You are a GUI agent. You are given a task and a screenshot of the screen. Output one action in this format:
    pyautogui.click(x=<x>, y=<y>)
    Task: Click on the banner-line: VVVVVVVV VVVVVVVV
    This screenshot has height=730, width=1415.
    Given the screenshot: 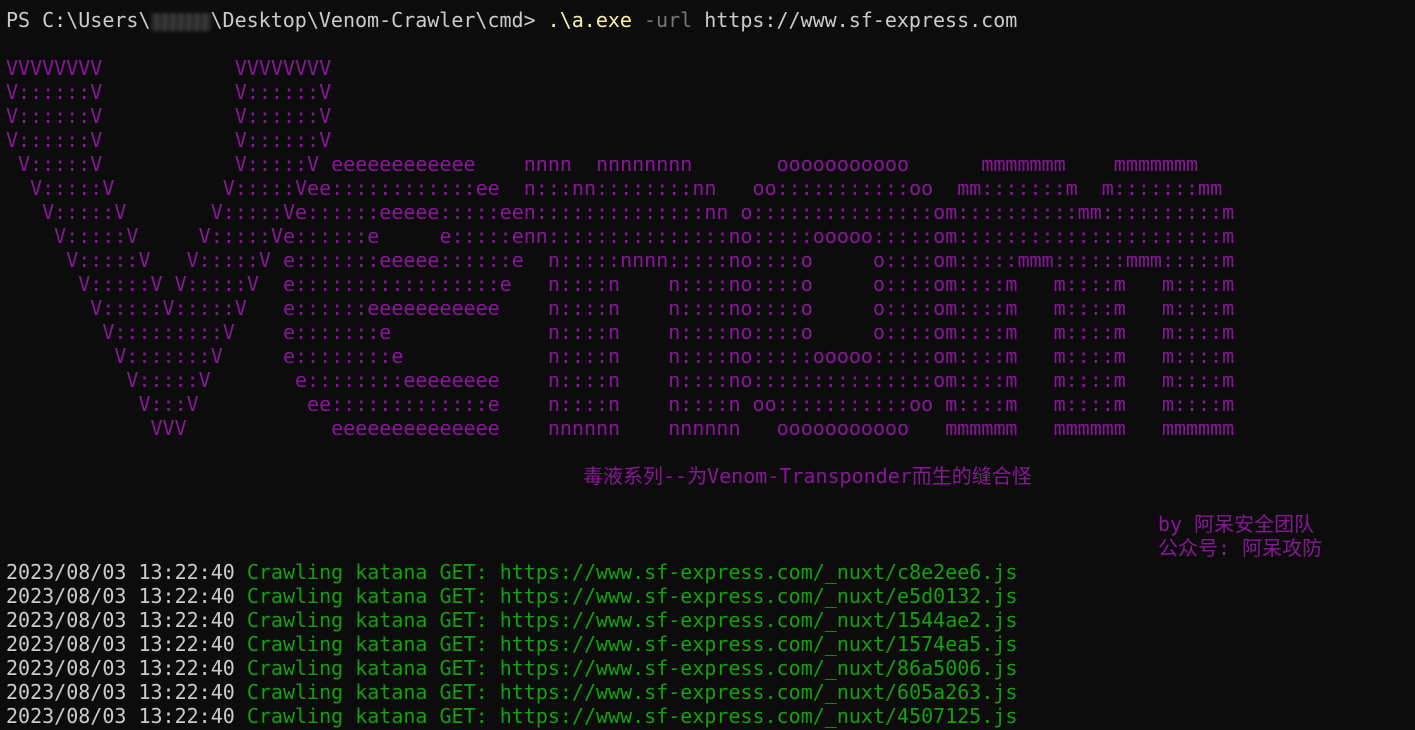 What is the action you would take?
    pyautogui.click(x=169, y=68)
    